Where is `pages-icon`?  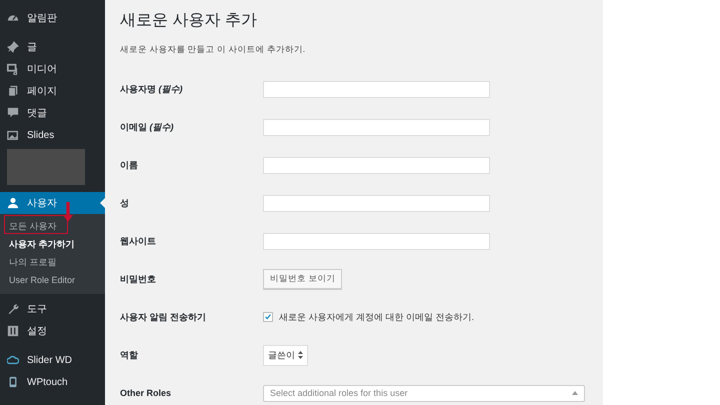
pages-icon is located at coordinates (13, 91).